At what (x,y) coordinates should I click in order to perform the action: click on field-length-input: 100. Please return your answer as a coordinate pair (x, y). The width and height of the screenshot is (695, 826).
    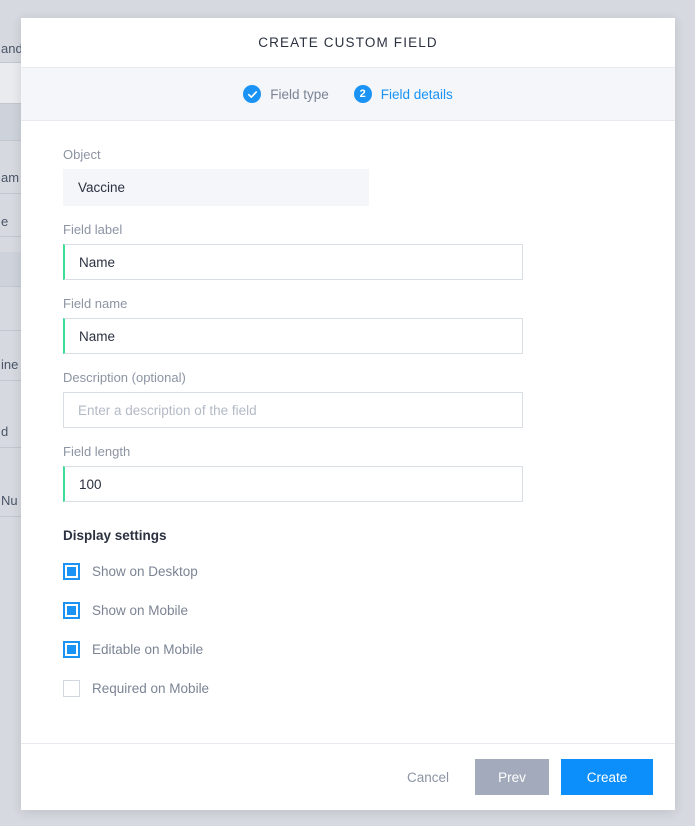
    Looking at the image, I should click on (293, 484).